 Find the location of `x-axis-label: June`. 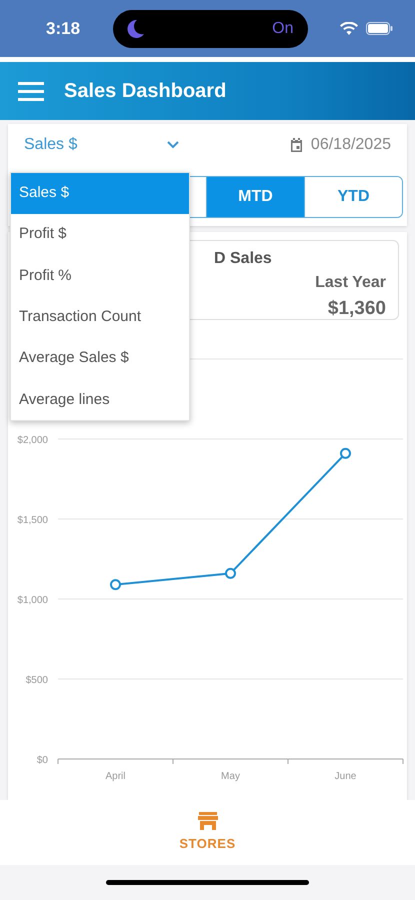

x-axis-label: June is located at coordinates (345, 776).